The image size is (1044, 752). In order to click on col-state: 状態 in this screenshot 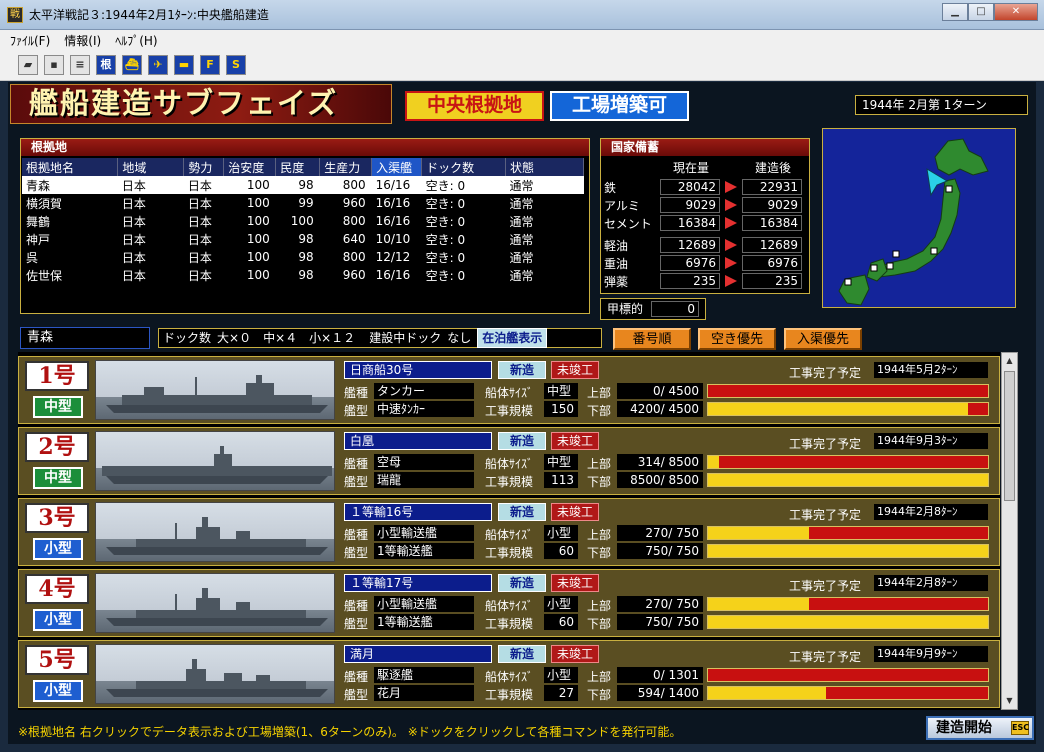, I will do `click(544, 167)`.